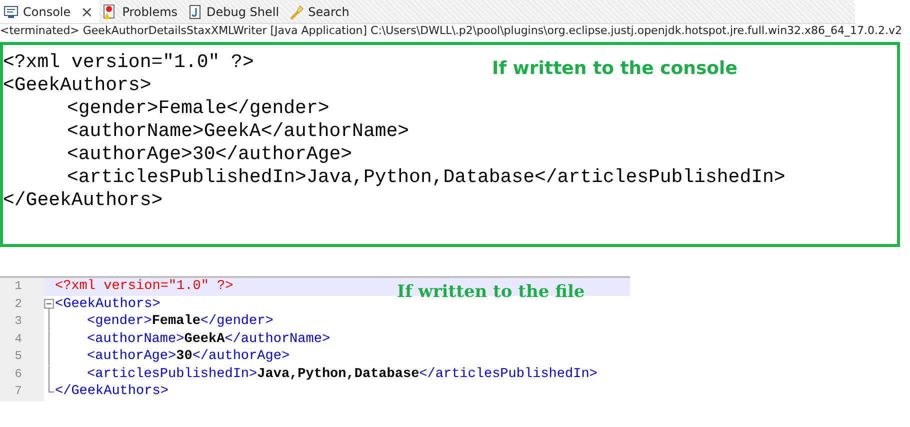 The height and width of the screenshot is (427, 910). What do you see at coordinates (615, 68) in the screenshot?
I see `annotation-text: If written to the console` at bounding box center [615, 68].